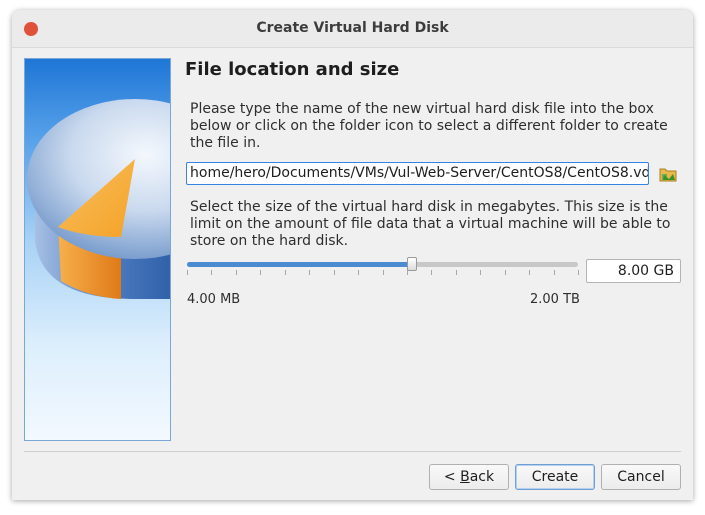  I want to click on back-button: < Back, so click(469, 477).